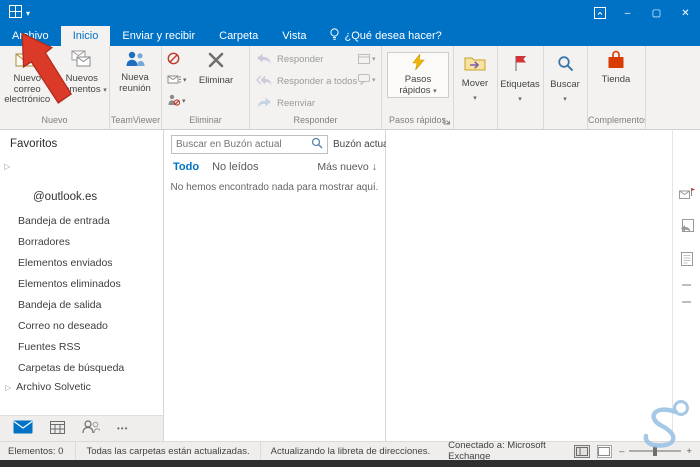 The width and height of the screenshot is (700, 467). What do you see at coordinates (315, 120) in the screenshot?
I see `group-label-respond: Responder` at bounding box center [315, 120].